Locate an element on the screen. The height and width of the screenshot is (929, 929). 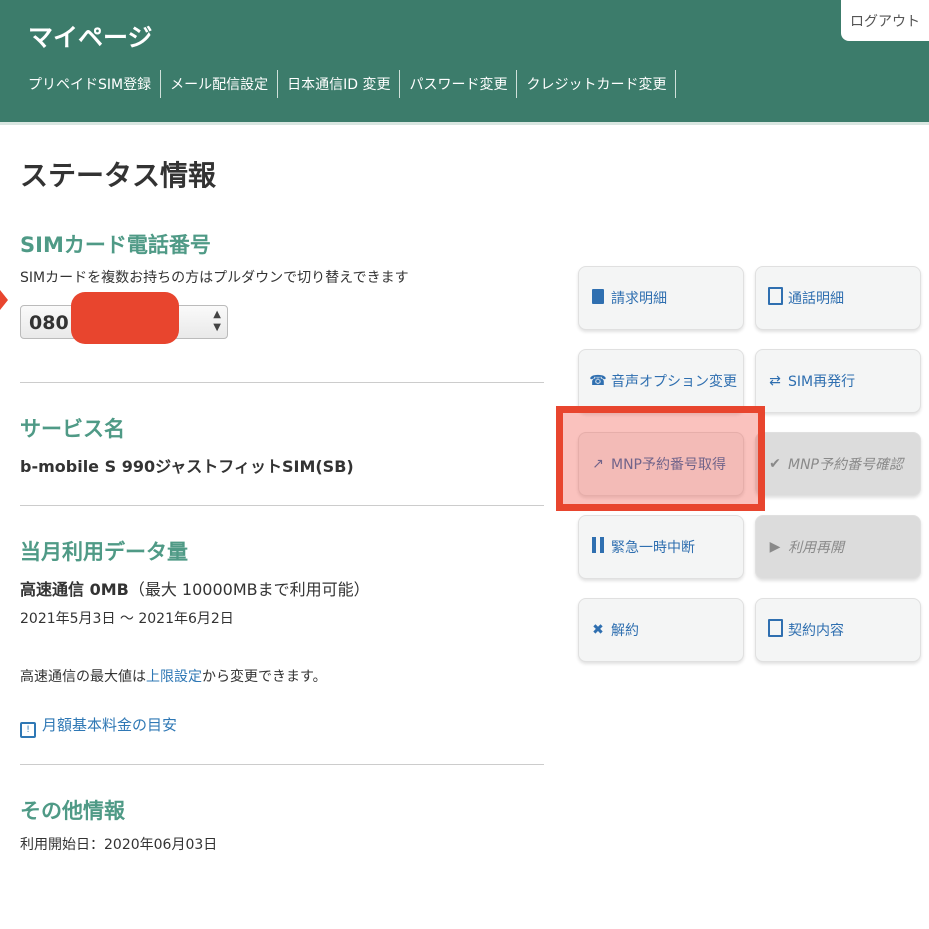
button-label: 契約内容 is located at coordinates (816, 630).